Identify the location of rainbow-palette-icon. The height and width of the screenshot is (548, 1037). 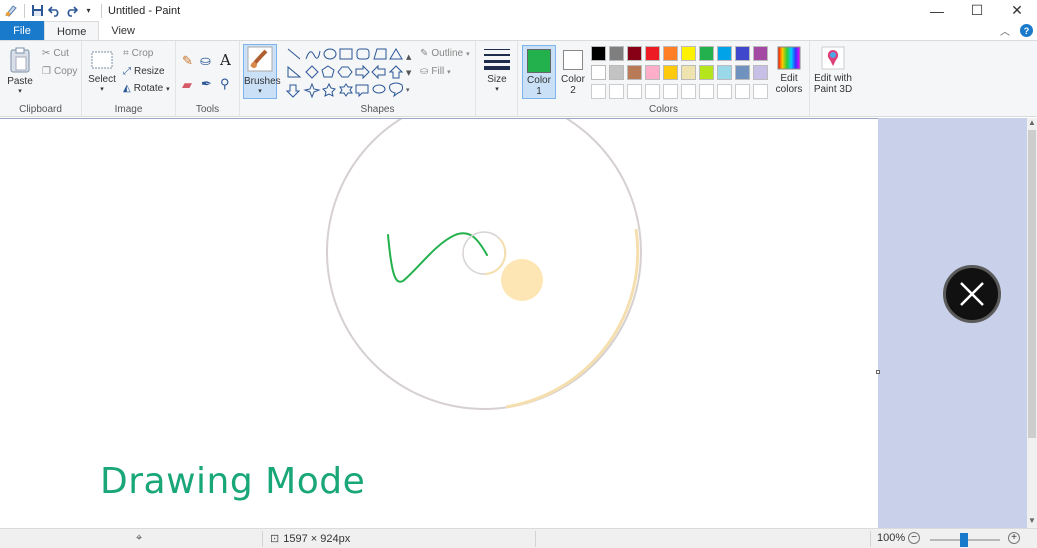
(789, 58).